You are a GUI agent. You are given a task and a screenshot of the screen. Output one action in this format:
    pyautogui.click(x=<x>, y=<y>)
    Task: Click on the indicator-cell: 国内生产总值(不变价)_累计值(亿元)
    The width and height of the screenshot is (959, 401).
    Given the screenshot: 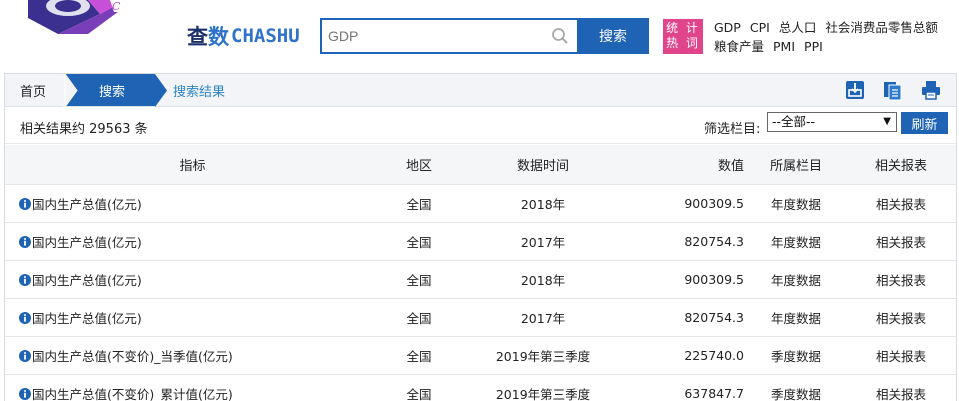 What is the action you would take?
    pyautogui.click(x=192, y=392)
    